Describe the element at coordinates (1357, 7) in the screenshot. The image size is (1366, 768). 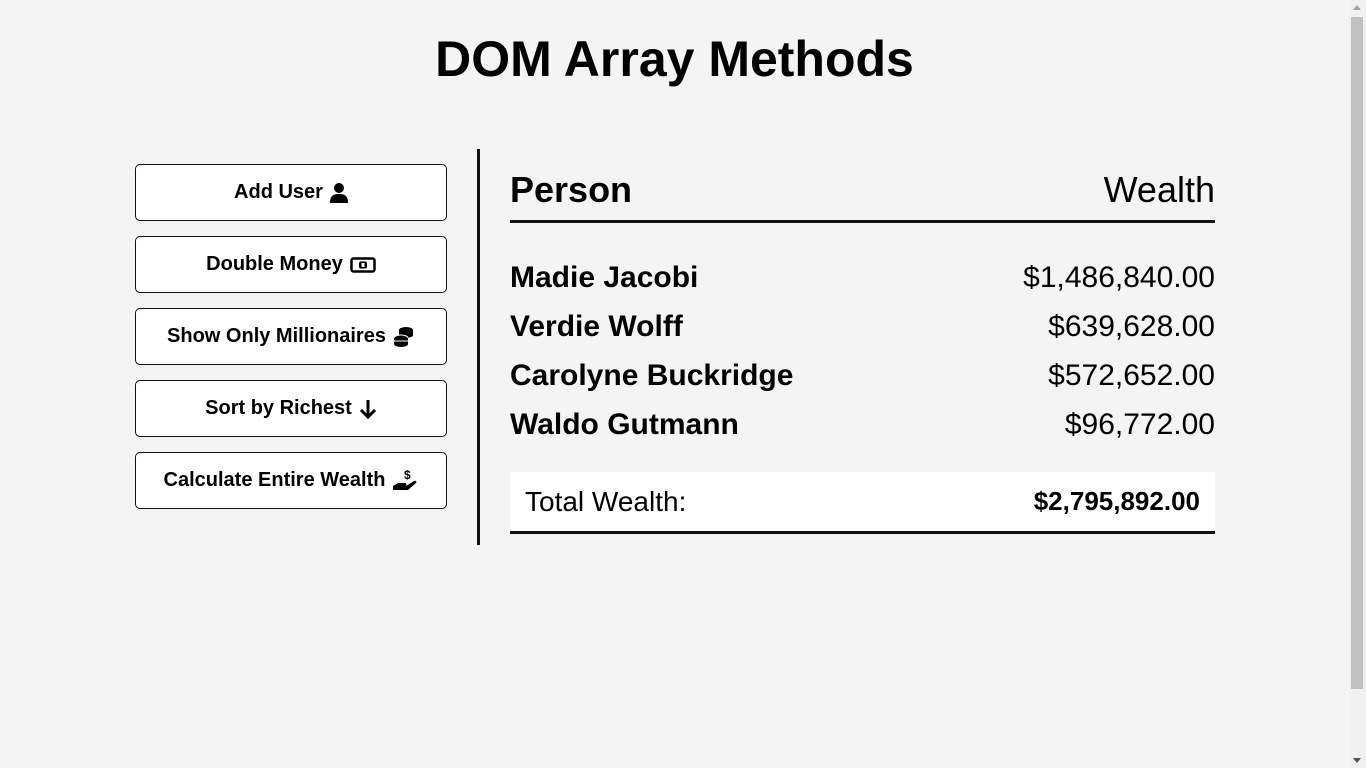
I see `scroll-up-icon` at that location.